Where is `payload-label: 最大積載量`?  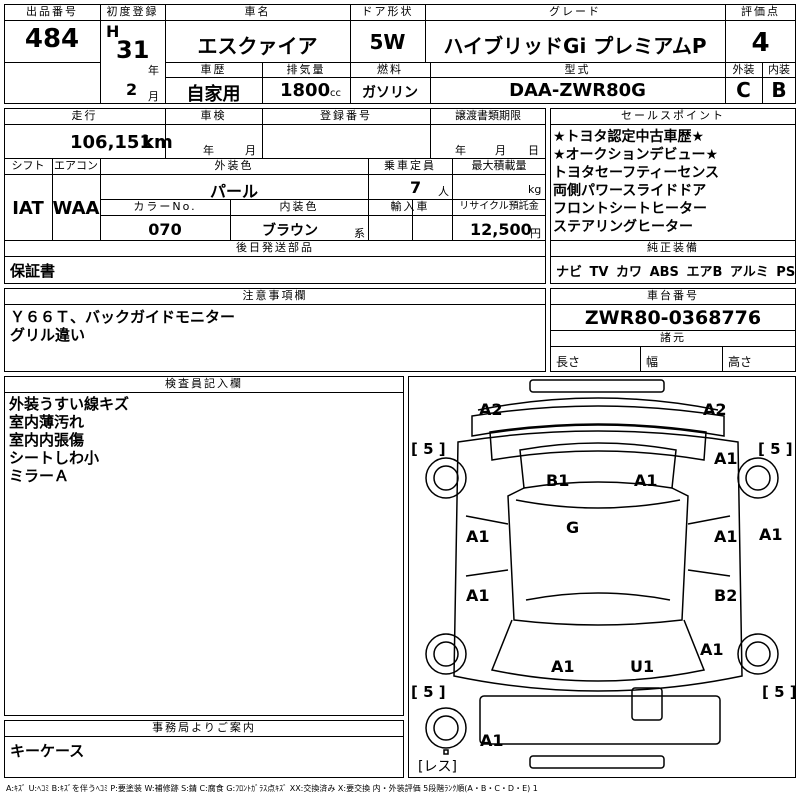 payload-label: 最大積載量 is located at coordinates (499, 165).